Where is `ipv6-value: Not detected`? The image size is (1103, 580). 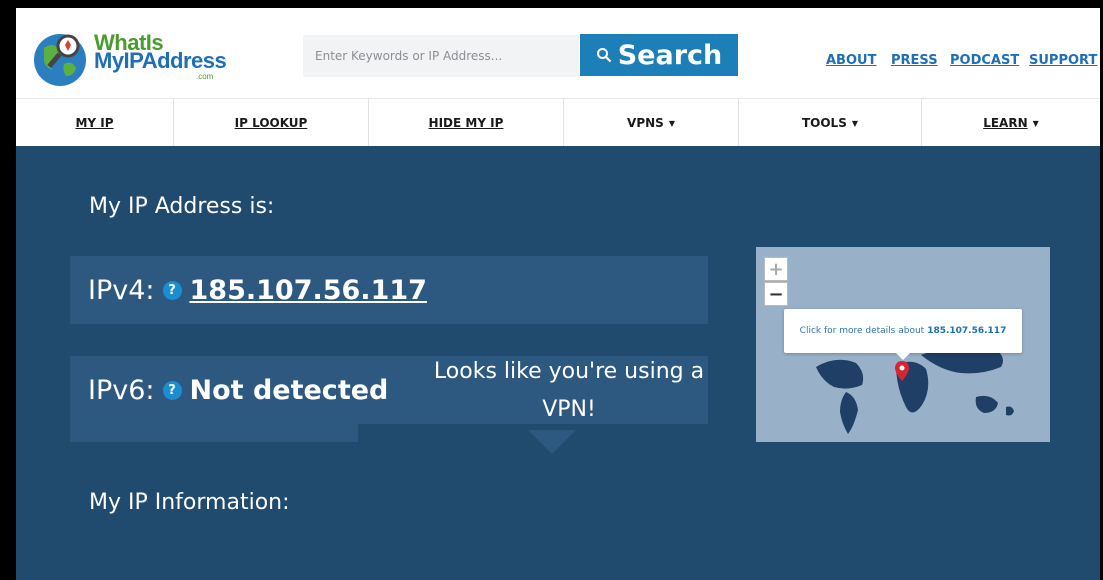
ipv6-value: Not detected is located at coordinates (289, 390).